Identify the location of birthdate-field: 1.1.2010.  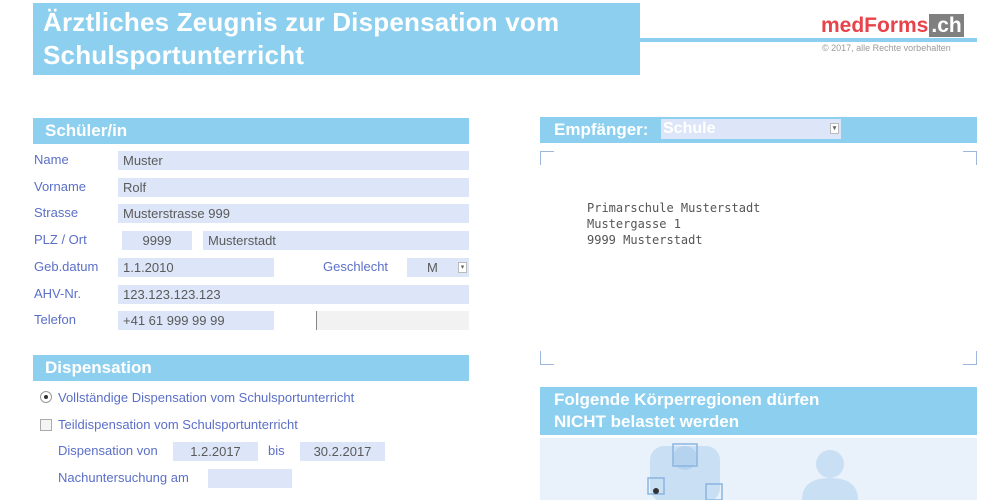
(196, 267).